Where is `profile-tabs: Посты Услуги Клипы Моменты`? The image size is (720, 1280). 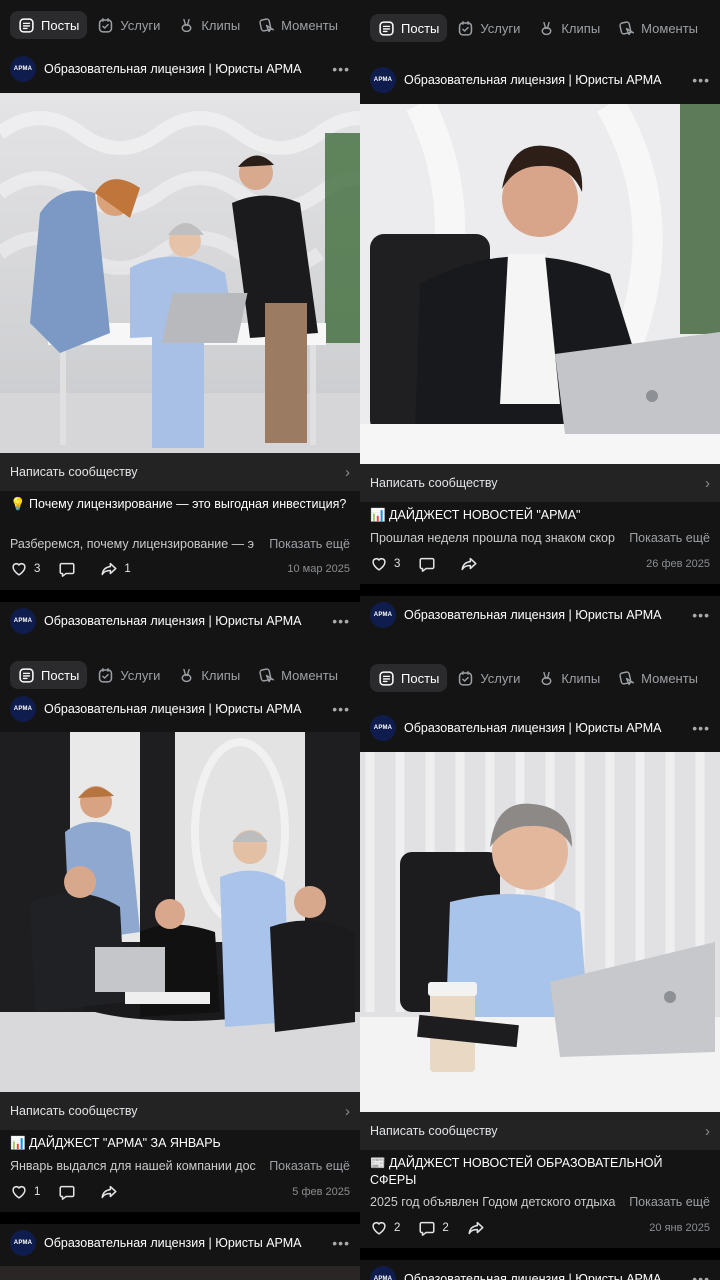
profile-tabs: Посты Услуги Клипы Моменты is located at coordinates (540, 678).